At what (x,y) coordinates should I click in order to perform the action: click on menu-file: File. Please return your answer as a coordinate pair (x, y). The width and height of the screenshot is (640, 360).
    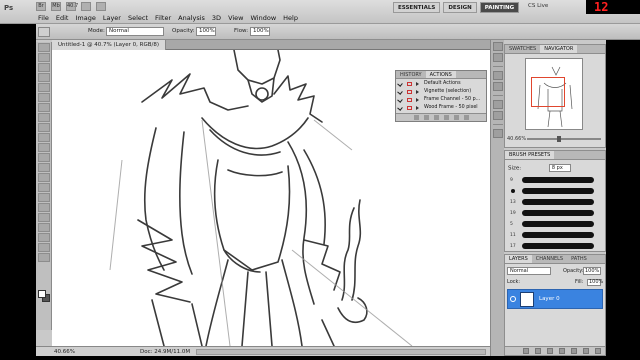
    Looking at the image, I should click on (43, 18).